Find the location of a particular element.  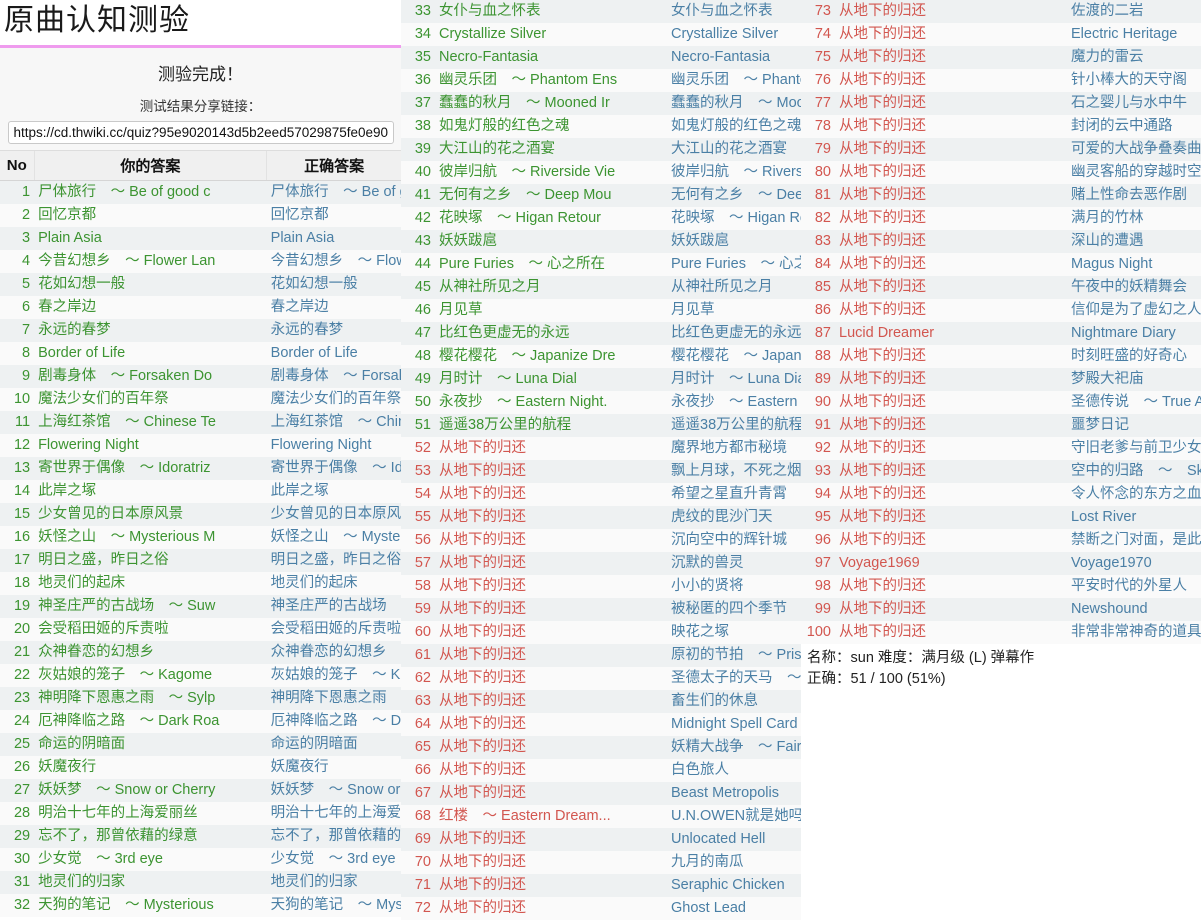

row-number: 70 is located at coordinates (418, 862).